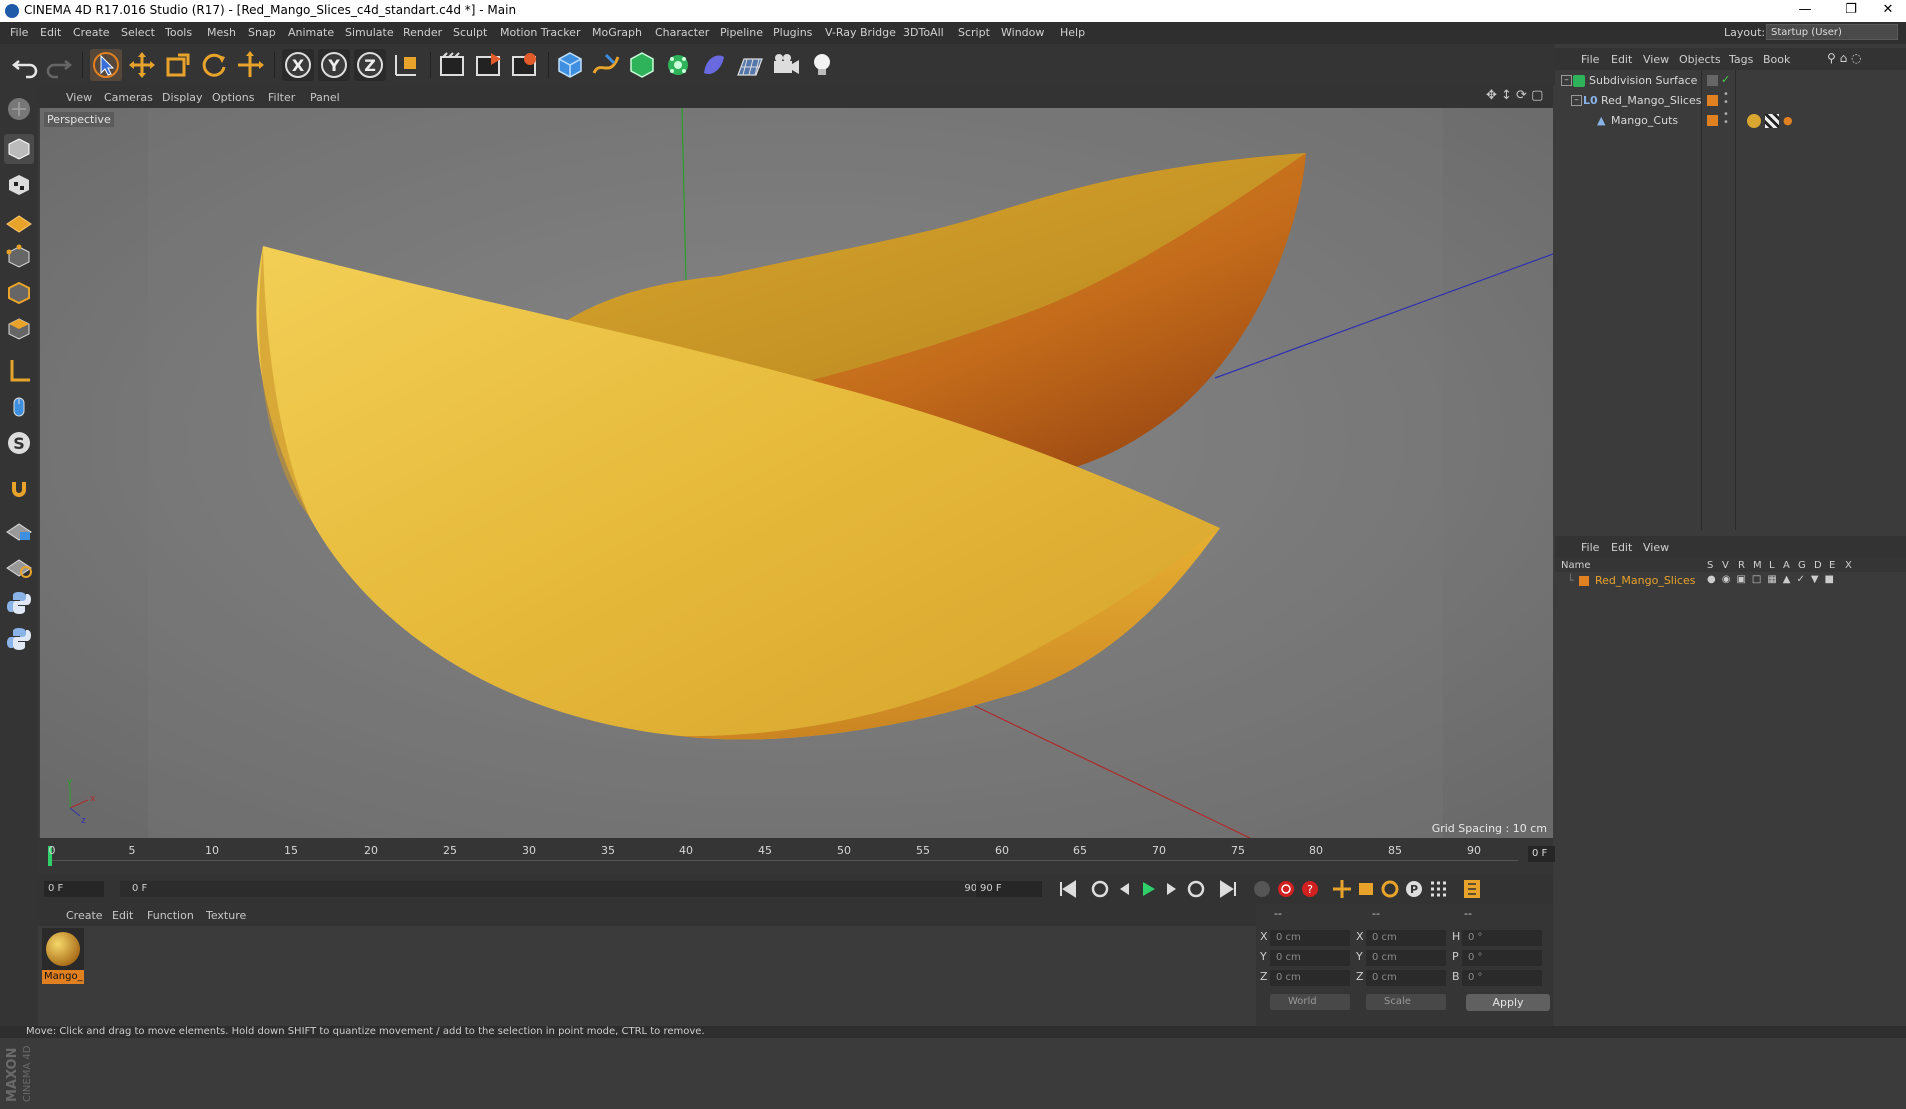 Image resolution: width=1906 pixels, height=1109 pixels. Describe the element at coordinates (19, 109) in the screenshot. I see `make-editable-icon` at that location.